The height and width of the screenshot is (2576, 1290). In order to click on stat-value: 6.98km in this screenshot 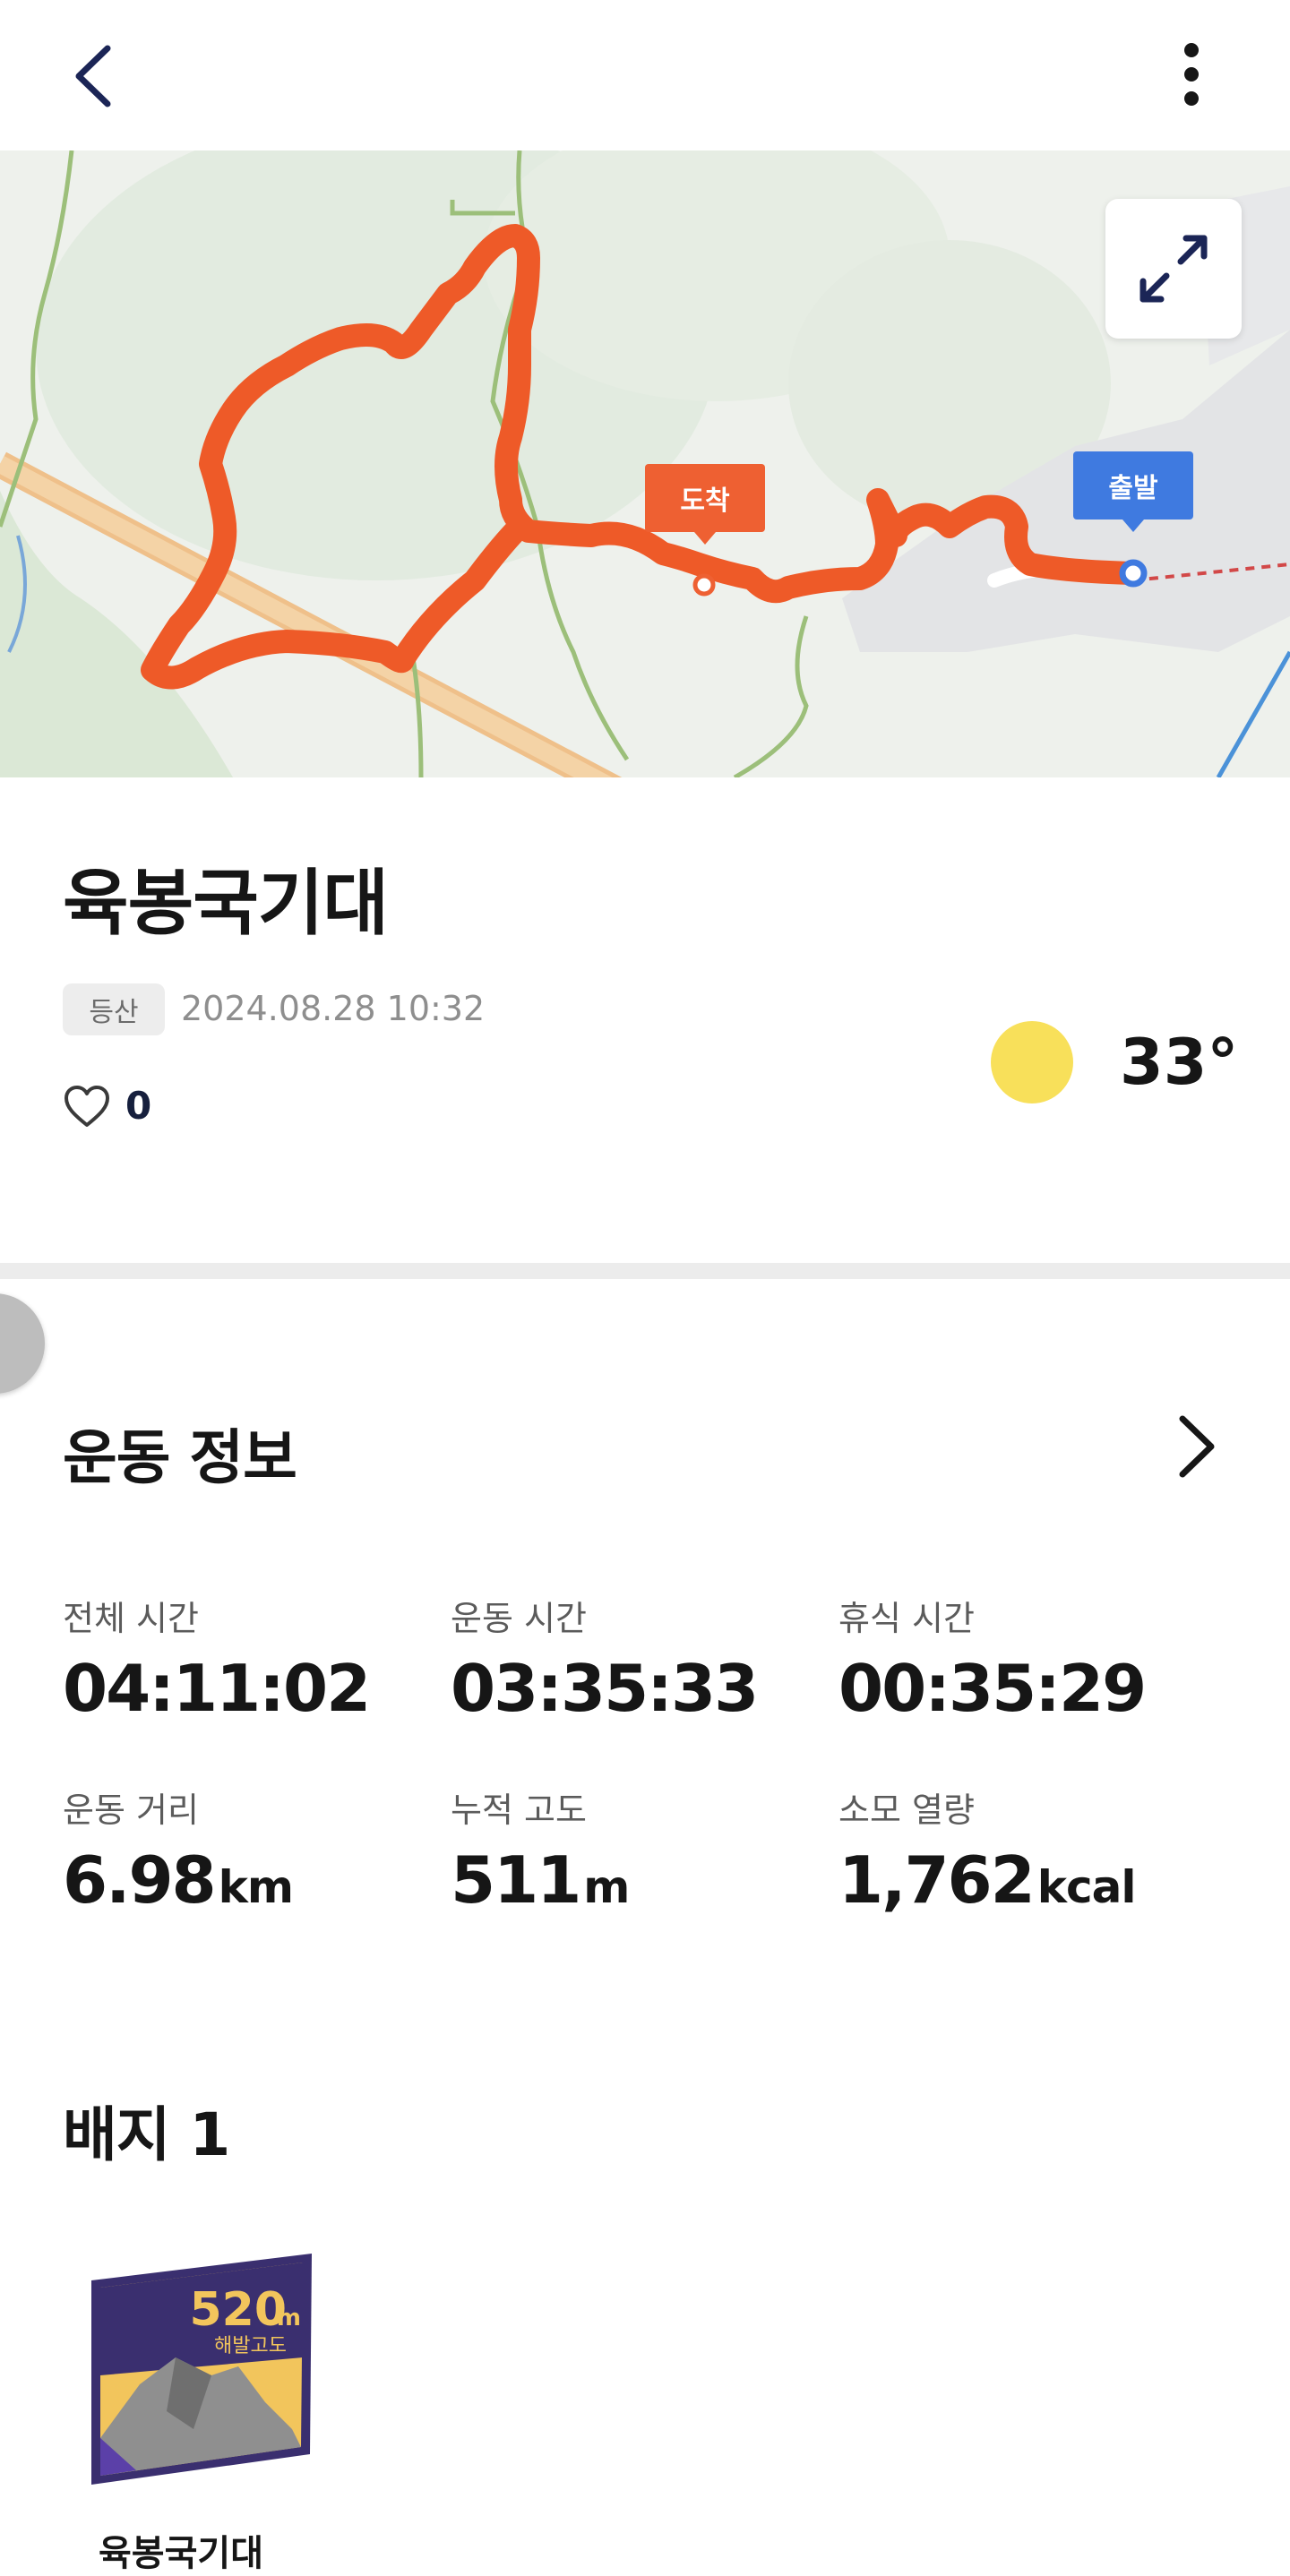, I will do `click(178, 1880)`.